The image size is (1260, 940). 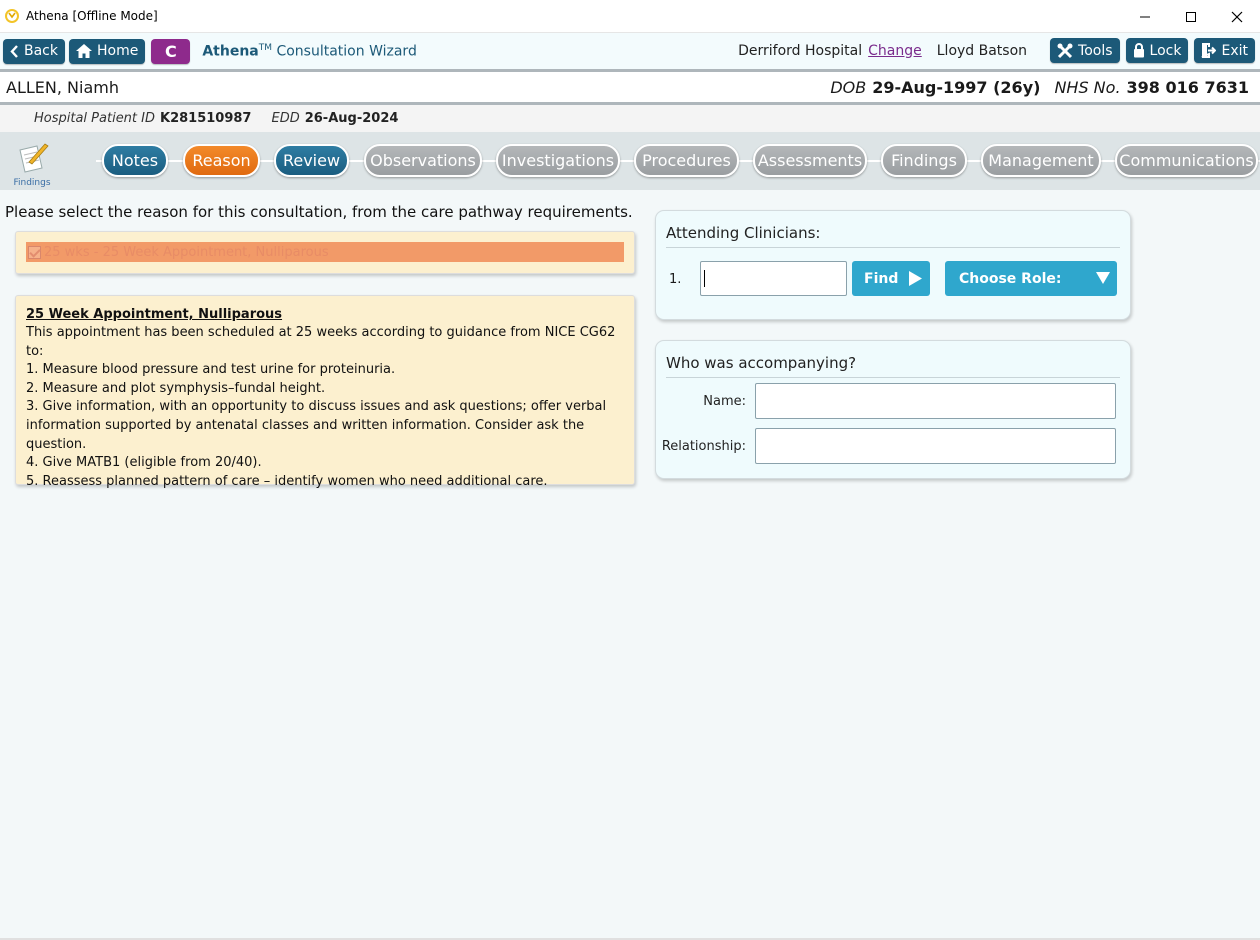 I want to click on home-icon, so click(x=84, y=51).